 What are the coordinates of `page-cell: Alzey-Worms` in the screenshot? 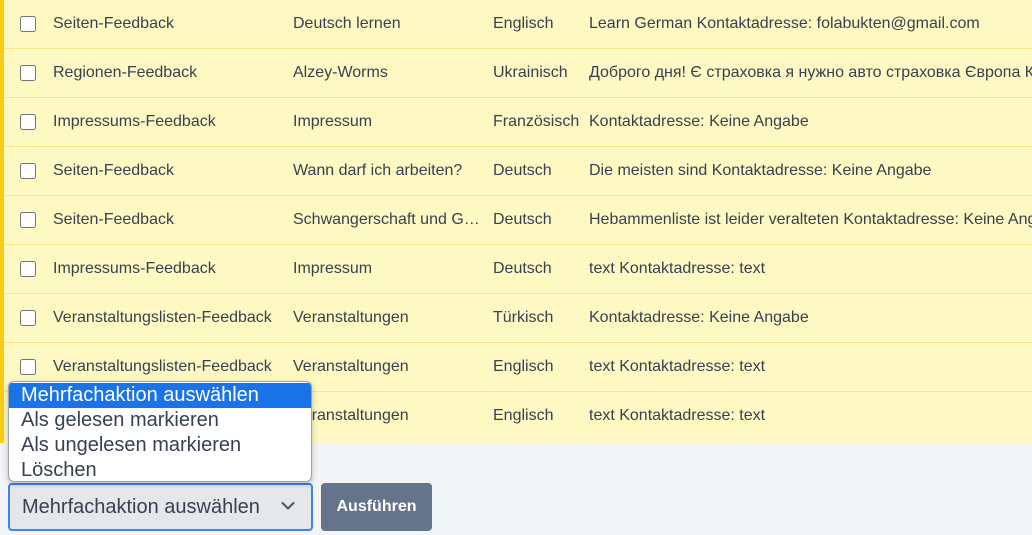 It's located at (340, 72).